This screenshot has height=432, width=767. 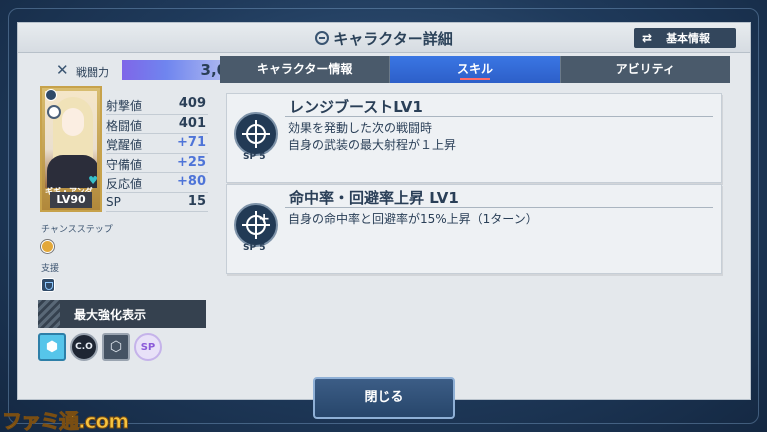 What do you see at coordinates (51, 95) in the screenshot?
I see `rank-badge-icon` at bounding box center [51, 95].